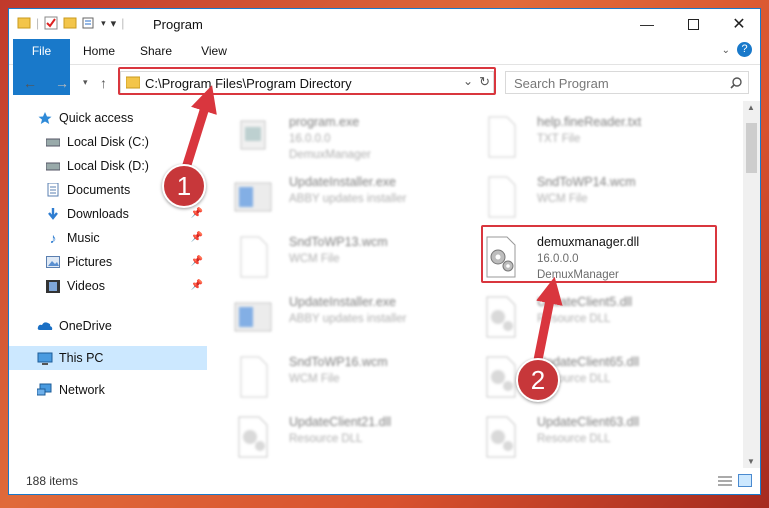  What do you see at coordinates (751, 461) in the screenshot?
I see `scroll-down-icon: ▼` at bounding box center [751, 461].